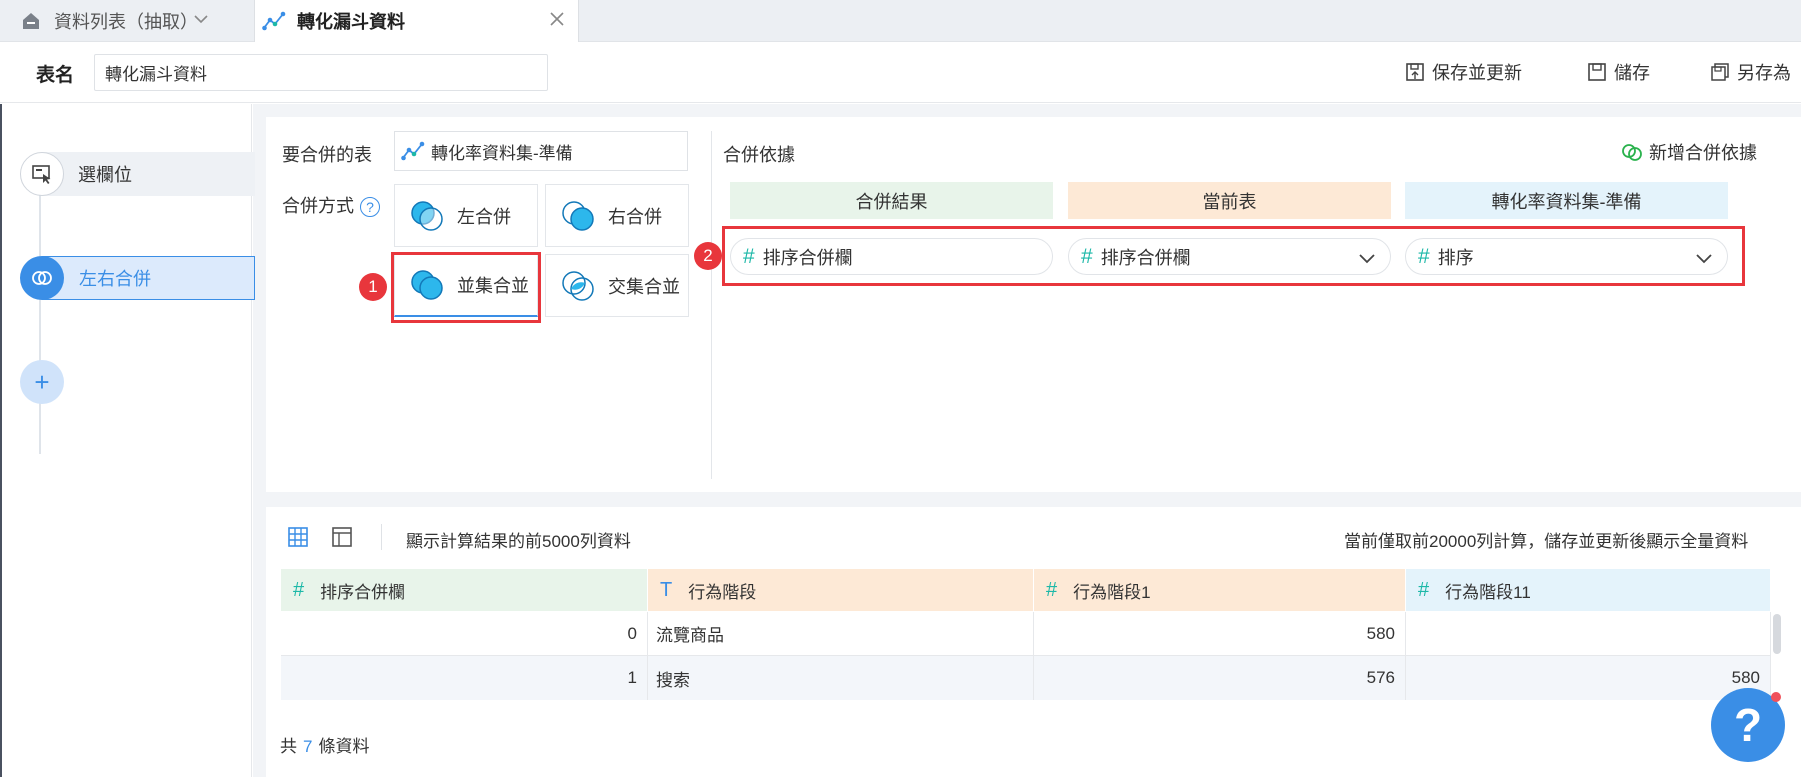 This screenshot has height=777, width=1801. Describe the element at coordinates (363, 592) in the screenshot. I see `header-label: 排序合併欄` at that location.